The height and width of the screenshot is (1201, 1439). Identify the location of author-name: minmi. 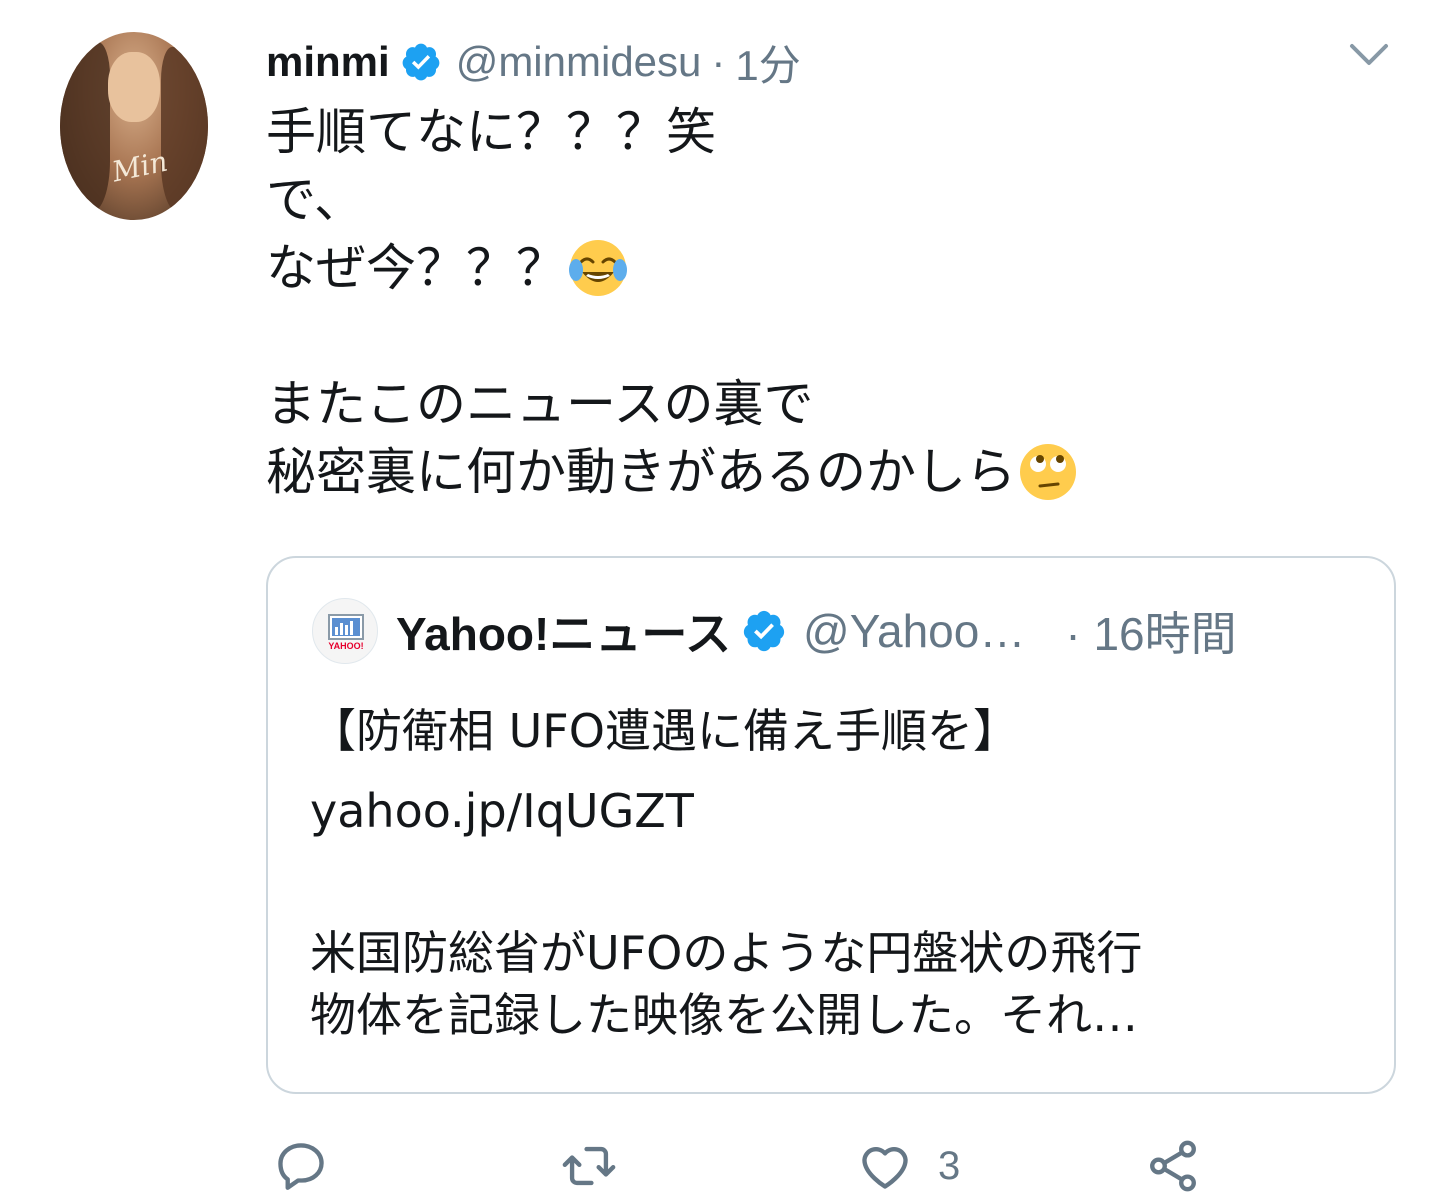
(328, 62).